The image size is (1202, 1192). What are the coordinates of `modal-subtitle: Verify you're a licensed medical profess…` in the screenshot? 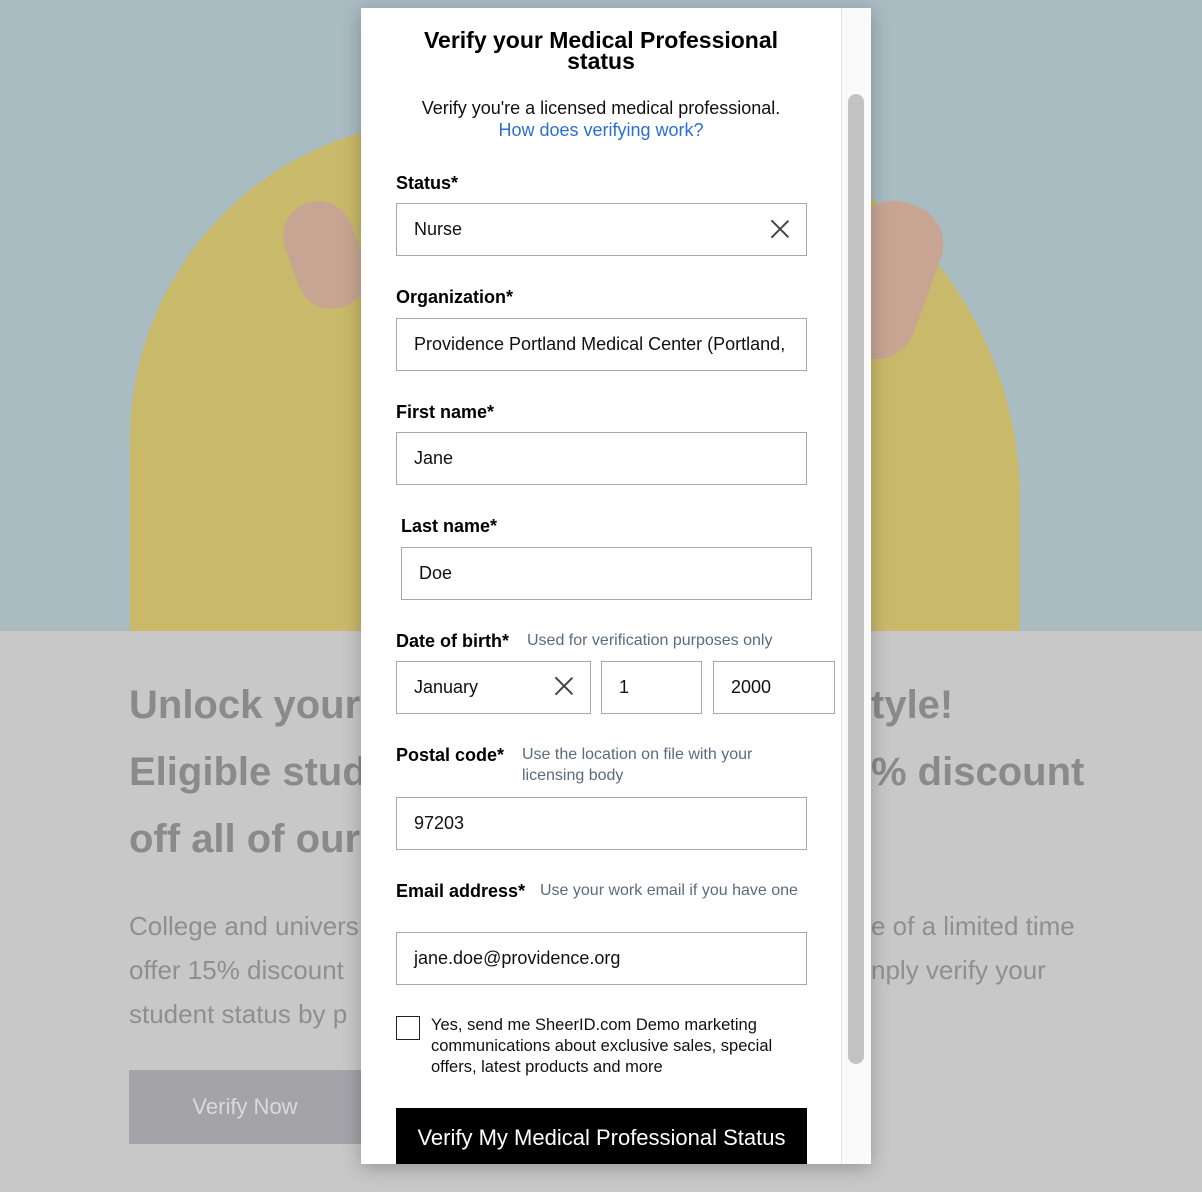 It's located at (601, 108).